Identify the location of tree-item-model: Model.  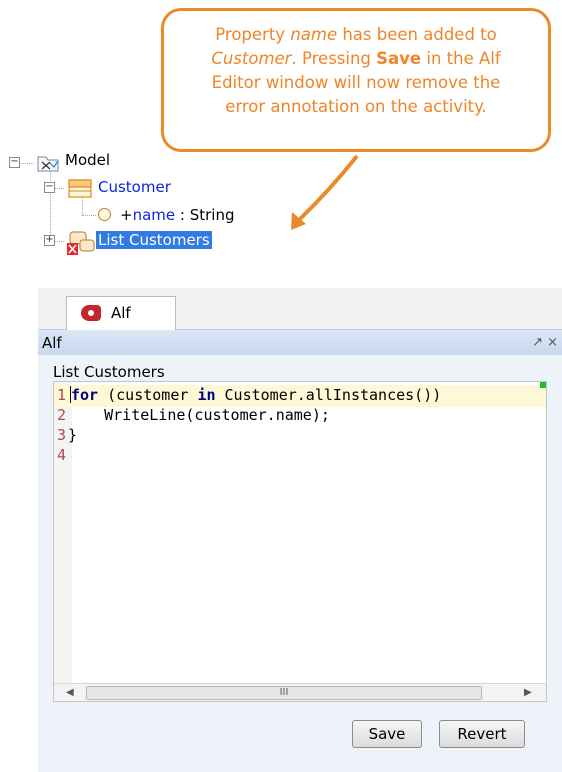
(87, 160).